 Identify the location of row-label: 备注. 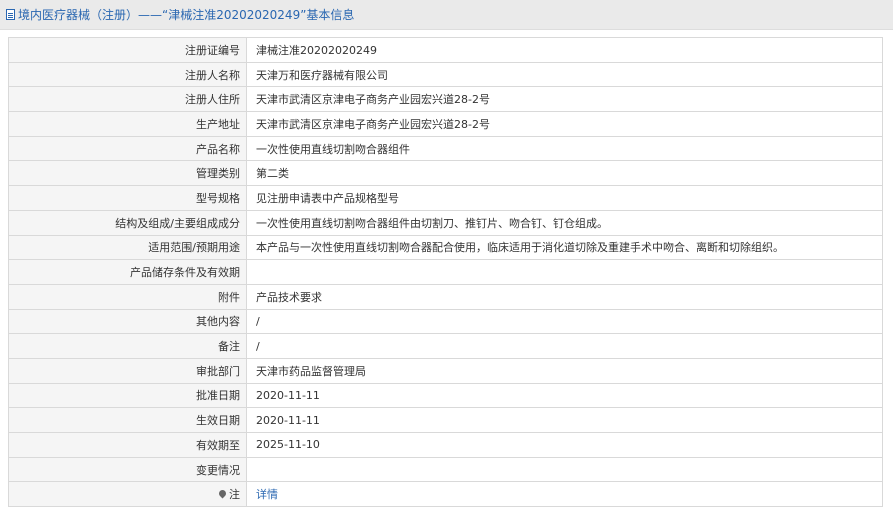
(127, 346).